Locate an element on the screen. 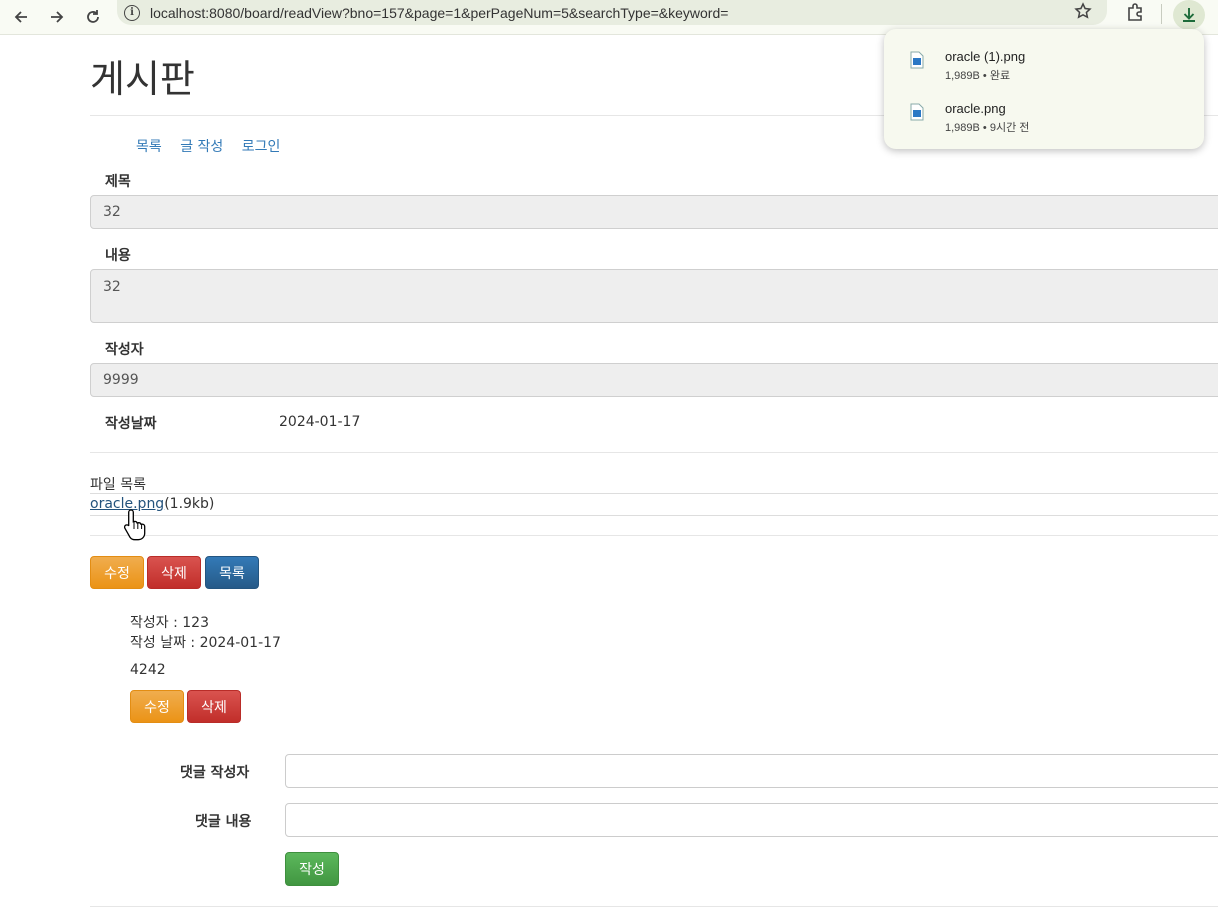  reply-content-input is located at coordinates (751, 820).